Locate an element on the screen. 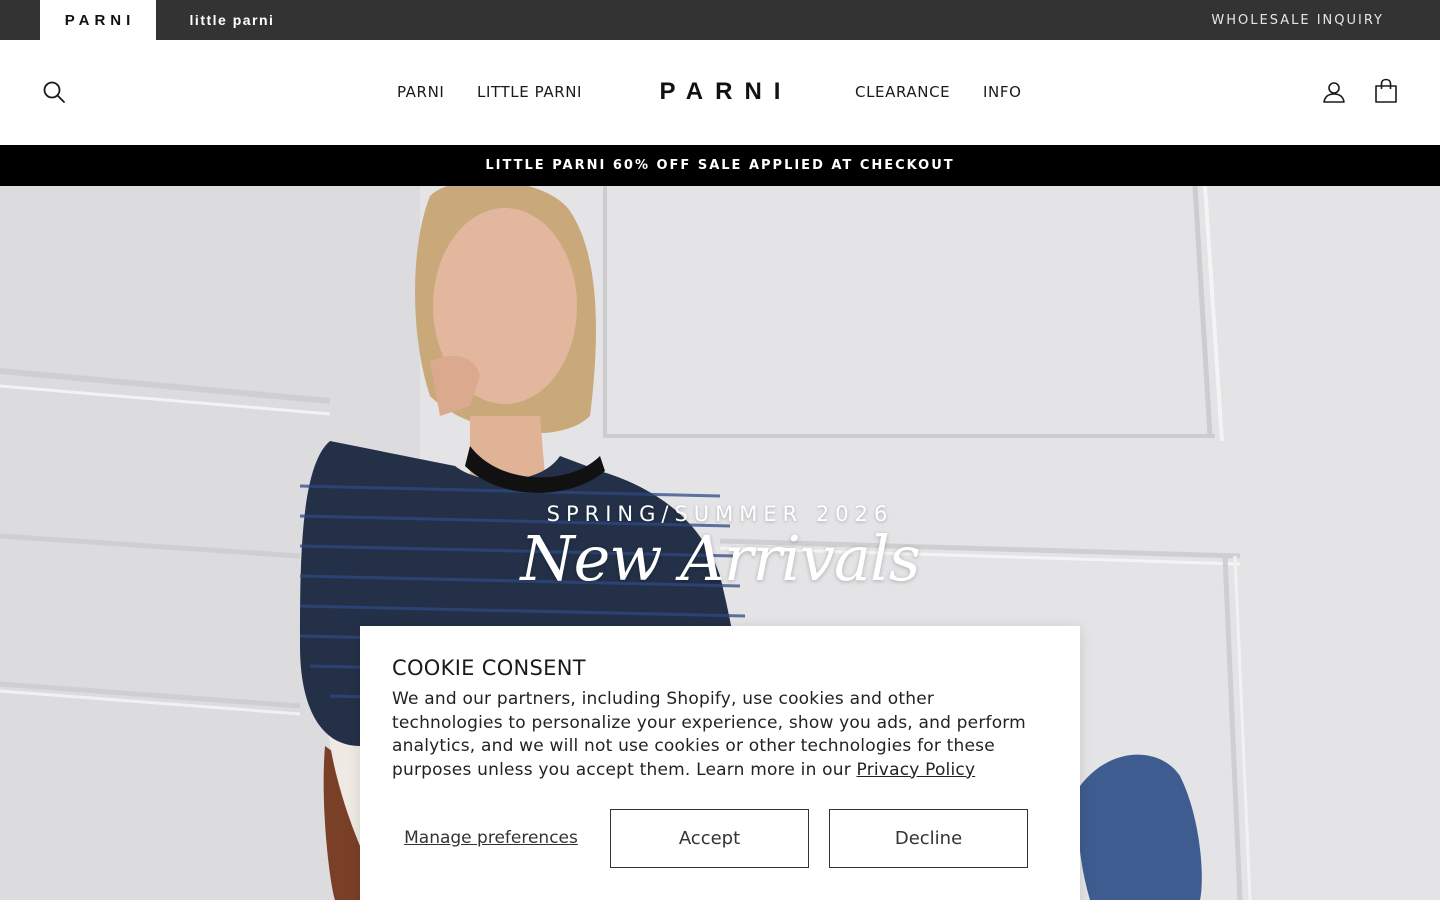  nav-clearance: CLEARANCE is located at coordinates (902, 92).